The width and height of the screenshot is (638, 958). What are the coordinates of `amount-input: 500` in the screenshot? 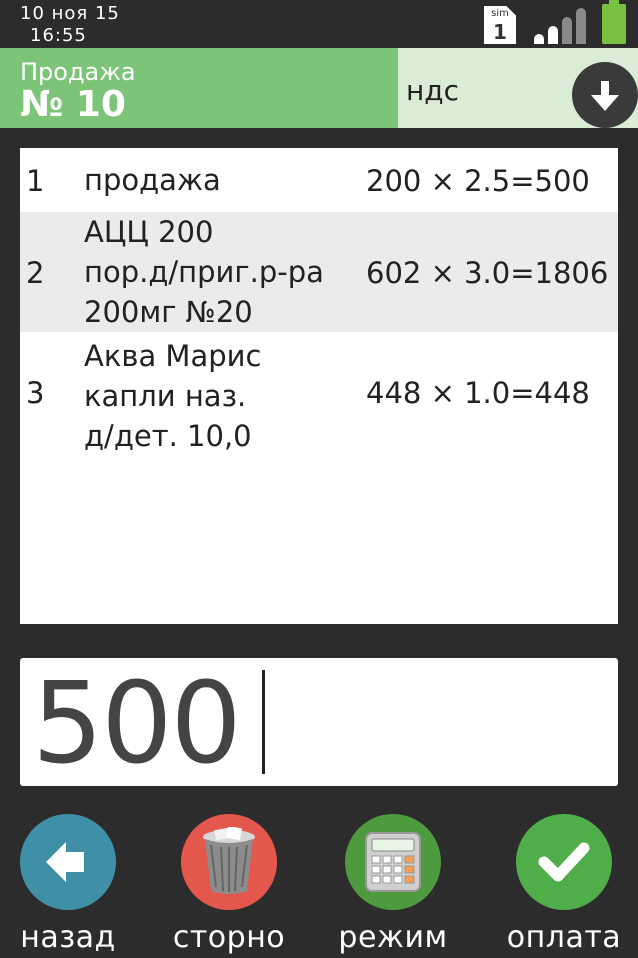 It's located at (319, 722).